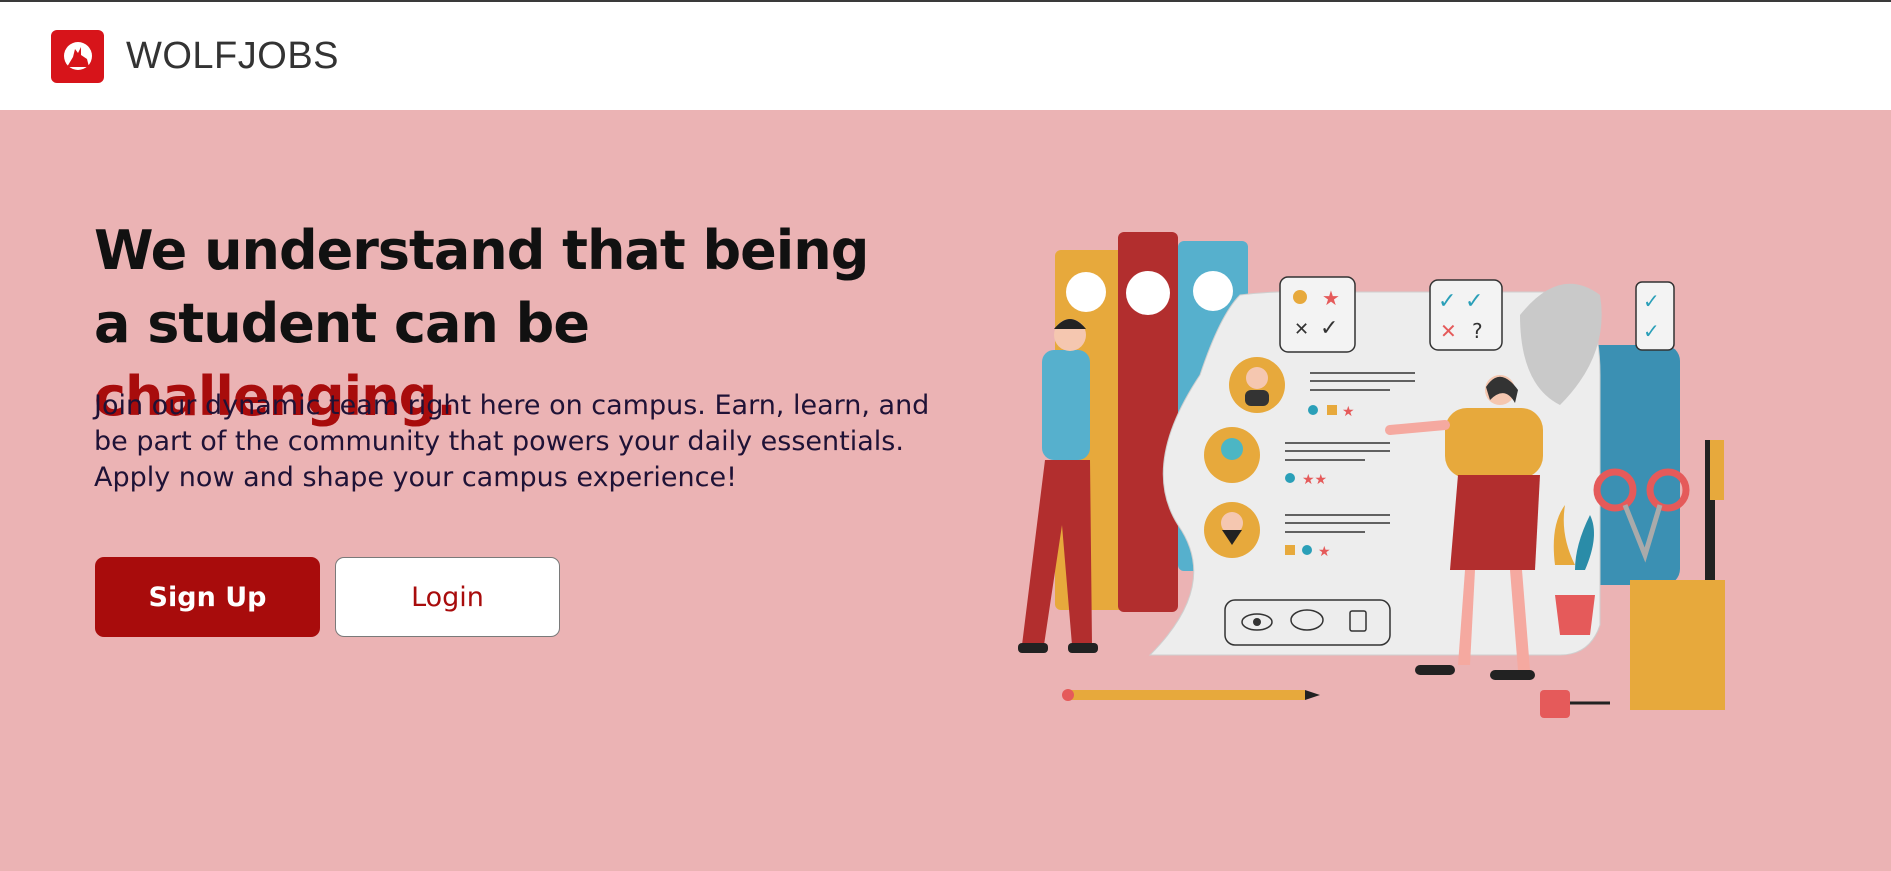 Image resolution: width=1891 pixels, height=871 pixels. I want to click on app-header: WOLFJOBS, so click(945, 56).